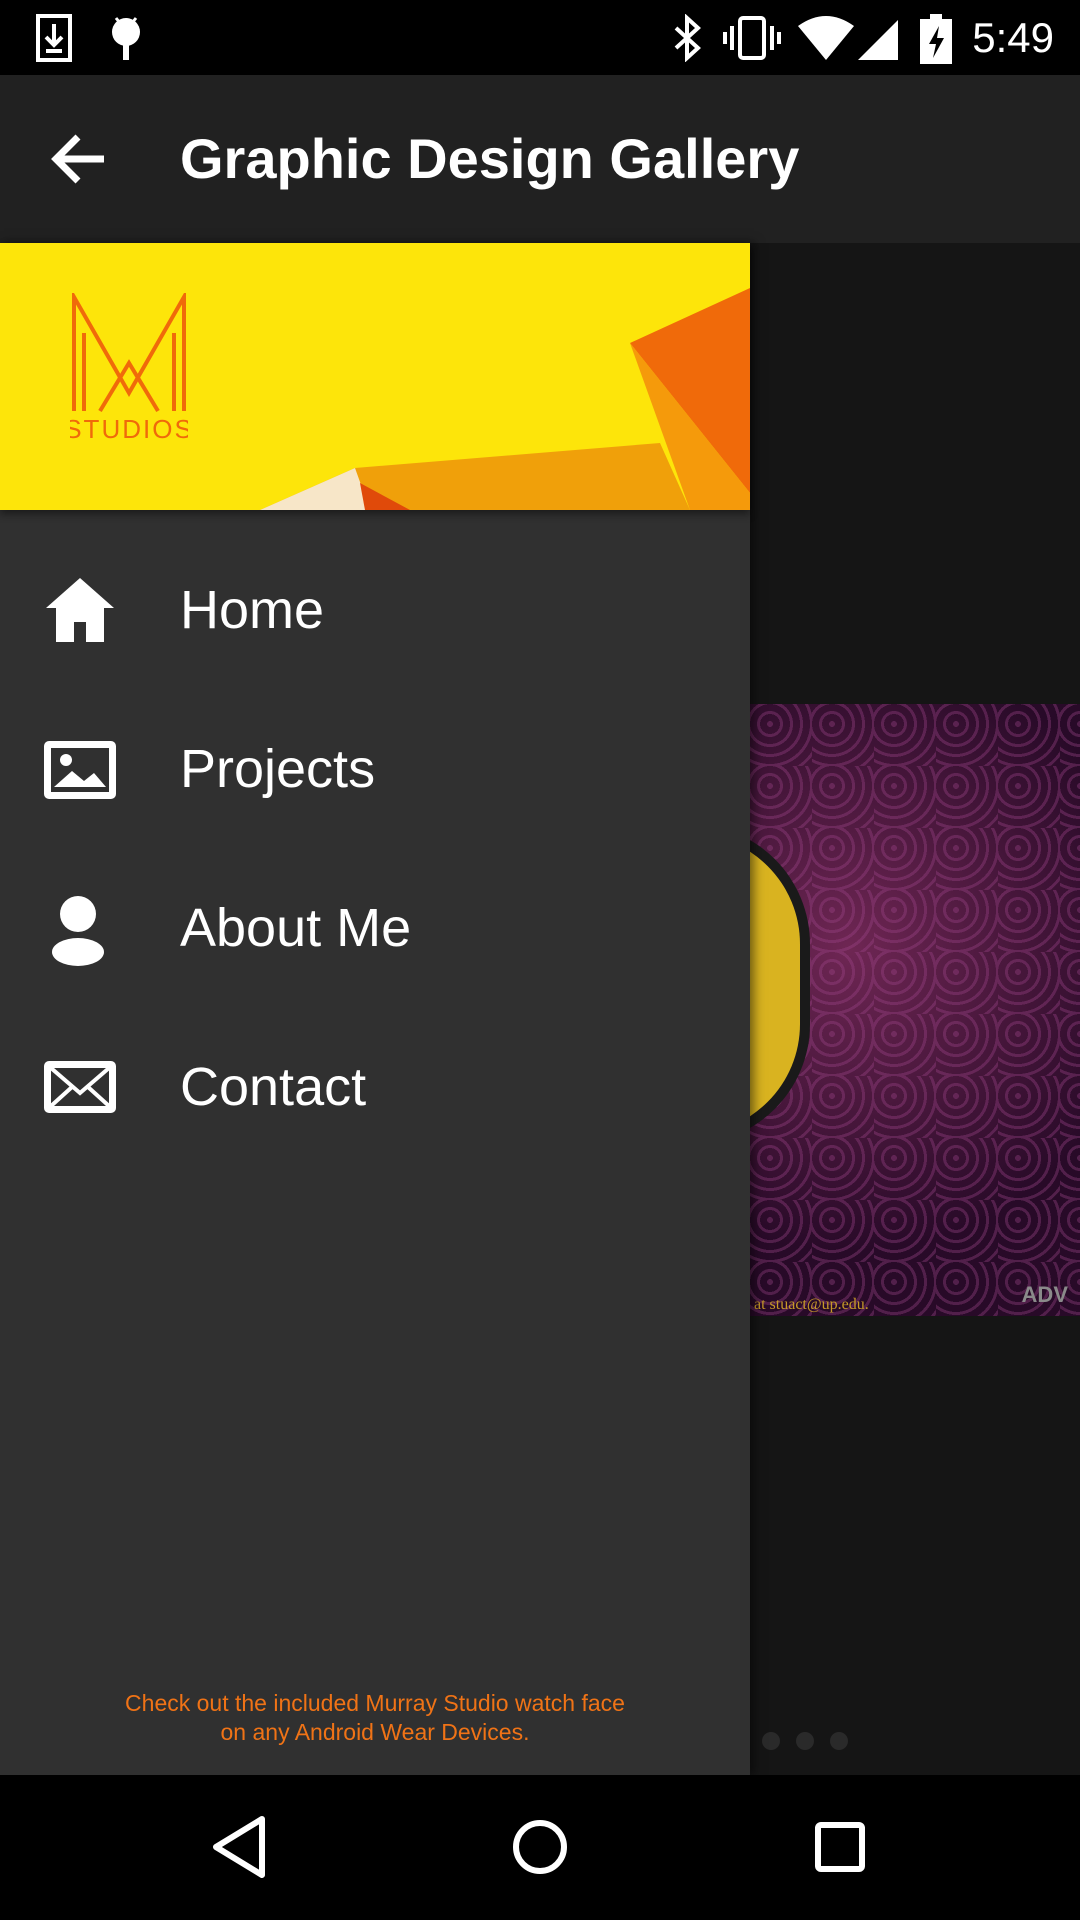 This screenshot has width=1080, height=1920. I want to click on person-icon, so click(78, 931).